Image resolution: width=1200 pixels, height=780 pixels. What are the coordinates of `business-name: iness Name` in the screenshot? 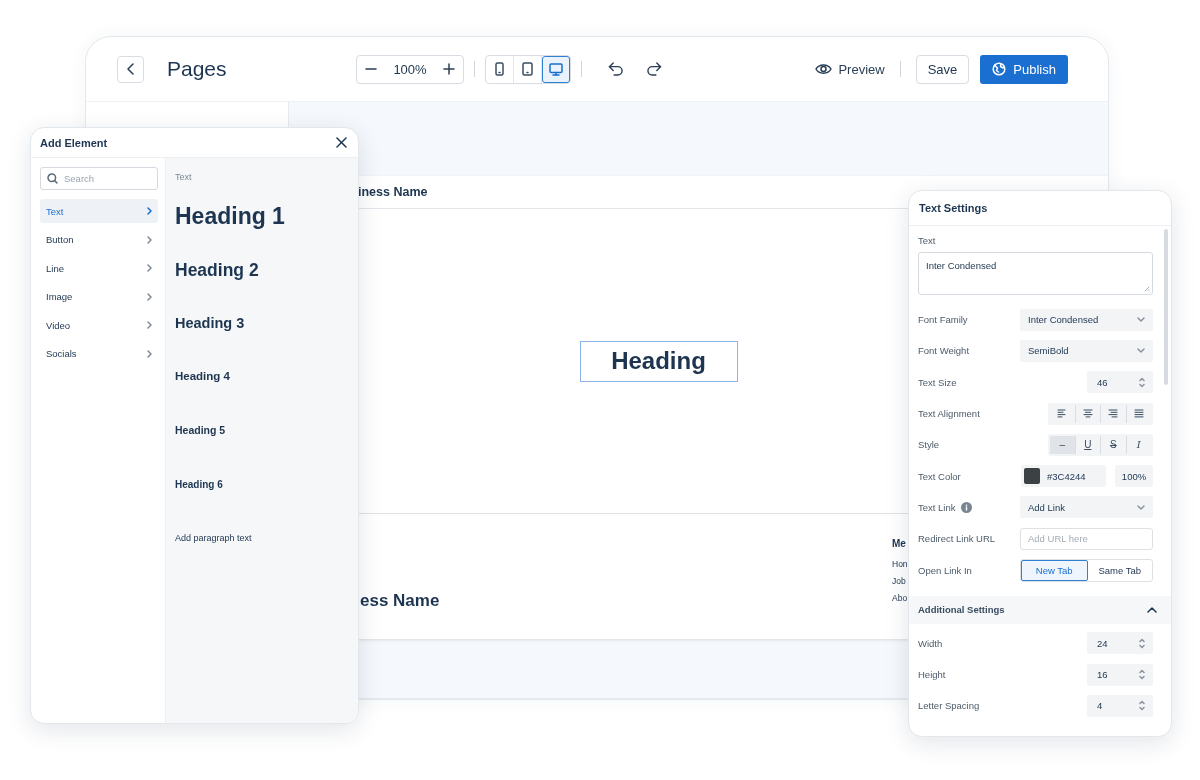 It's located at (393, 192).